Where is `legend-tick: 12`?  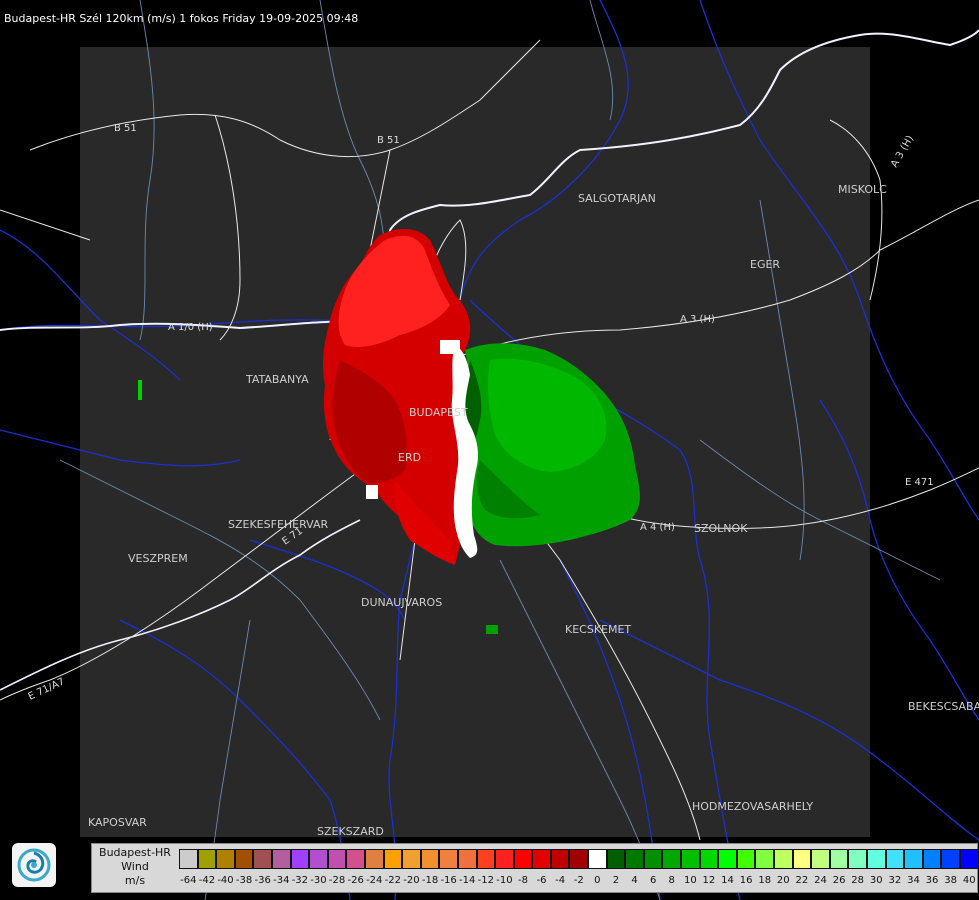
legend-tick: 12 is located at coordinates (709, 880).